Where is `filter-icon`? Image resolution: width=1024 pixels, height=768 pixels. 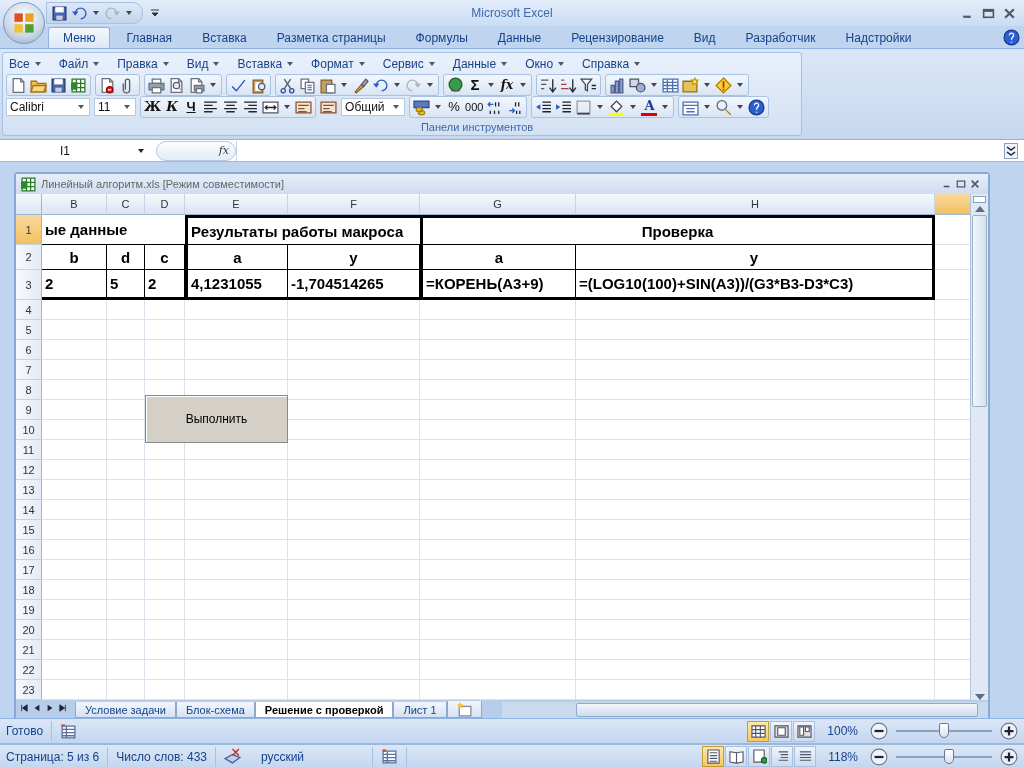
filter-icon is located at coordinates (588, 85).